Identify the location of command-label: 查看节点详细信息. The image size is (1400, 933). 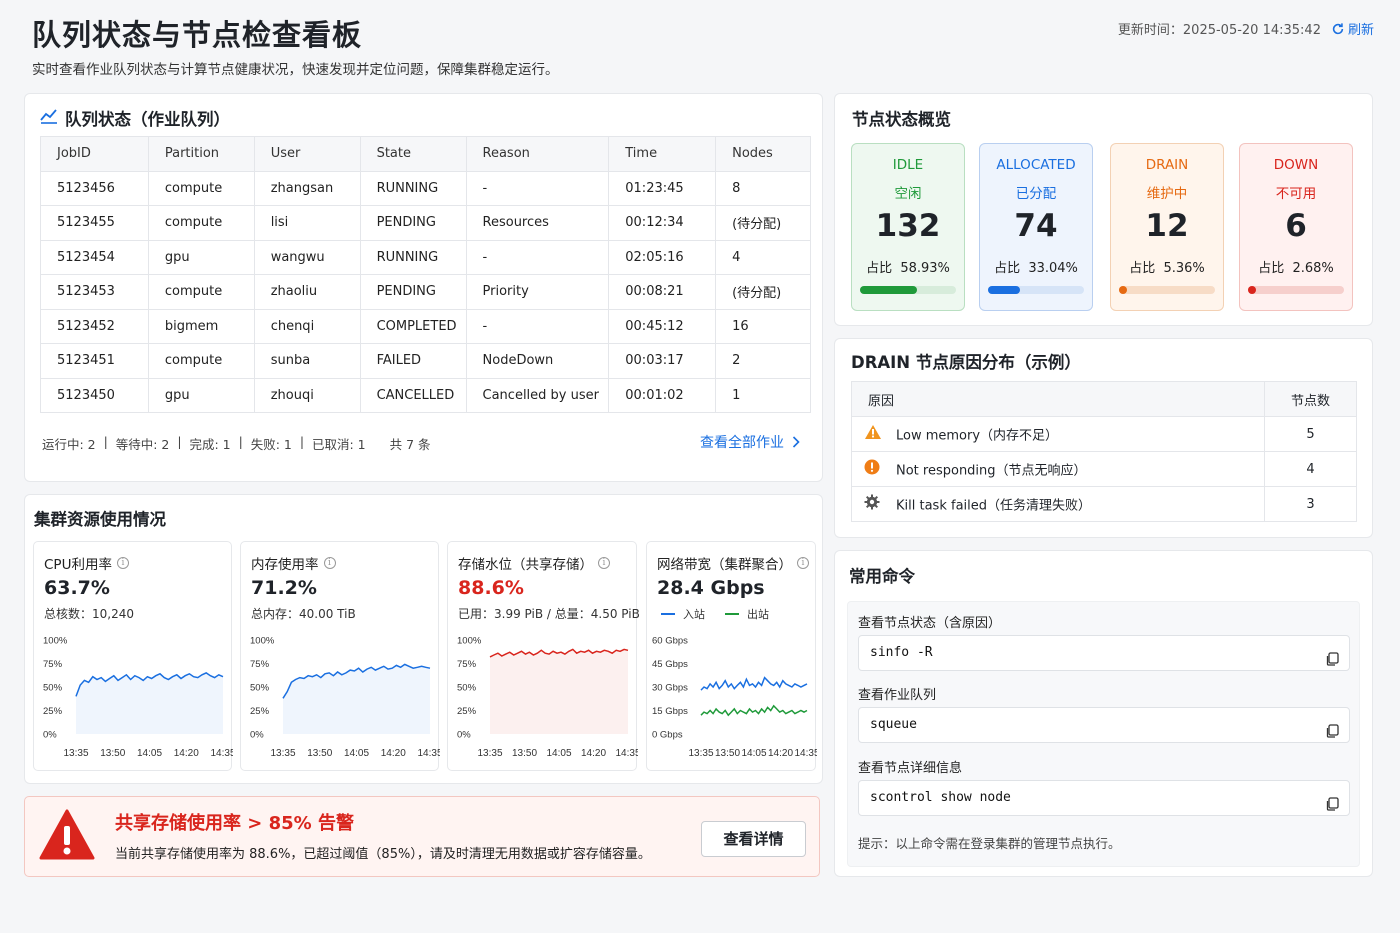
(910, 768).